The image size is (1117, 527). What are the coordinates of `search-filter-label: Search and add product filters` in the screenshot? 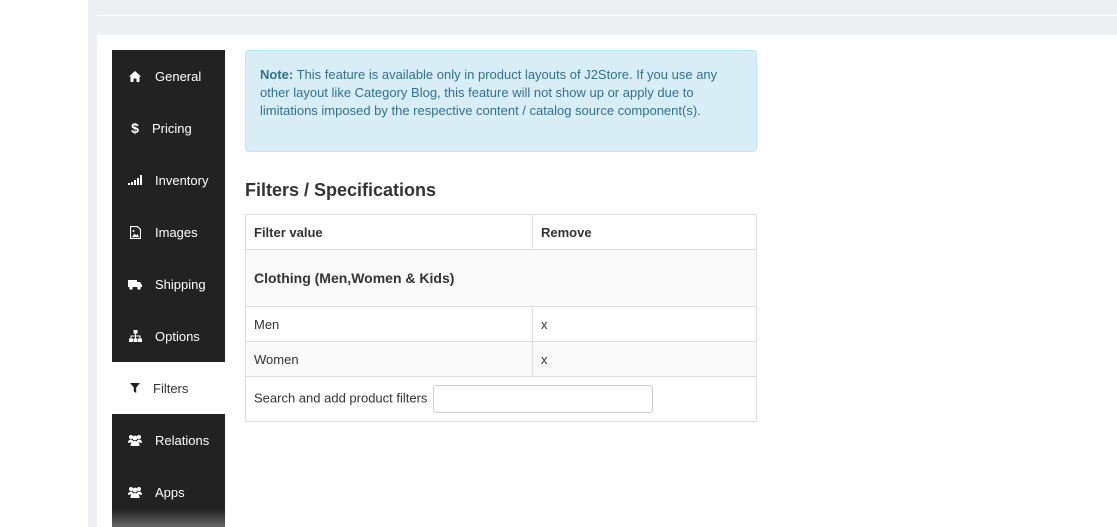 It's located at (341, 398).